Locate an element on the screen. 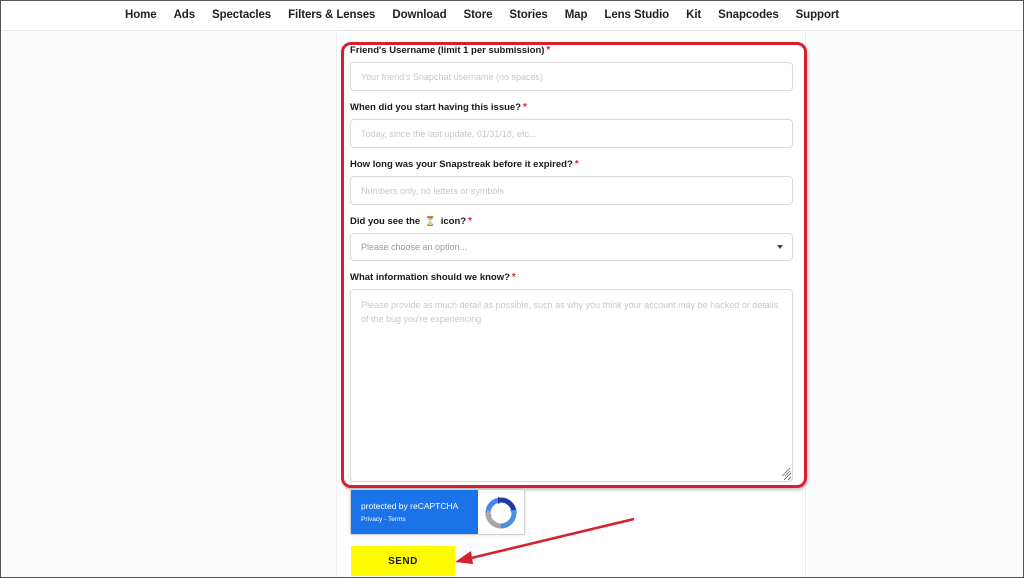 This screenshot has height=578, width=1024. hourglass-label-before: Did you see the is located at coordinates (385, 221).